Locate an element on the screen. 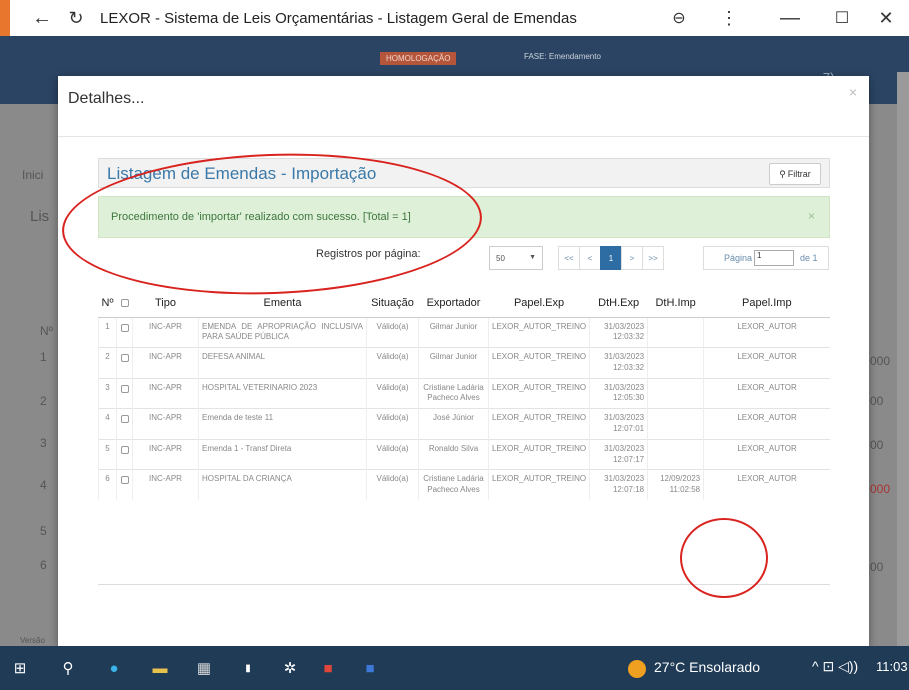 Image resolution: width=909 pixels, height=690 pixels. app-icon: ▮ is located at coordinates (248, 668).